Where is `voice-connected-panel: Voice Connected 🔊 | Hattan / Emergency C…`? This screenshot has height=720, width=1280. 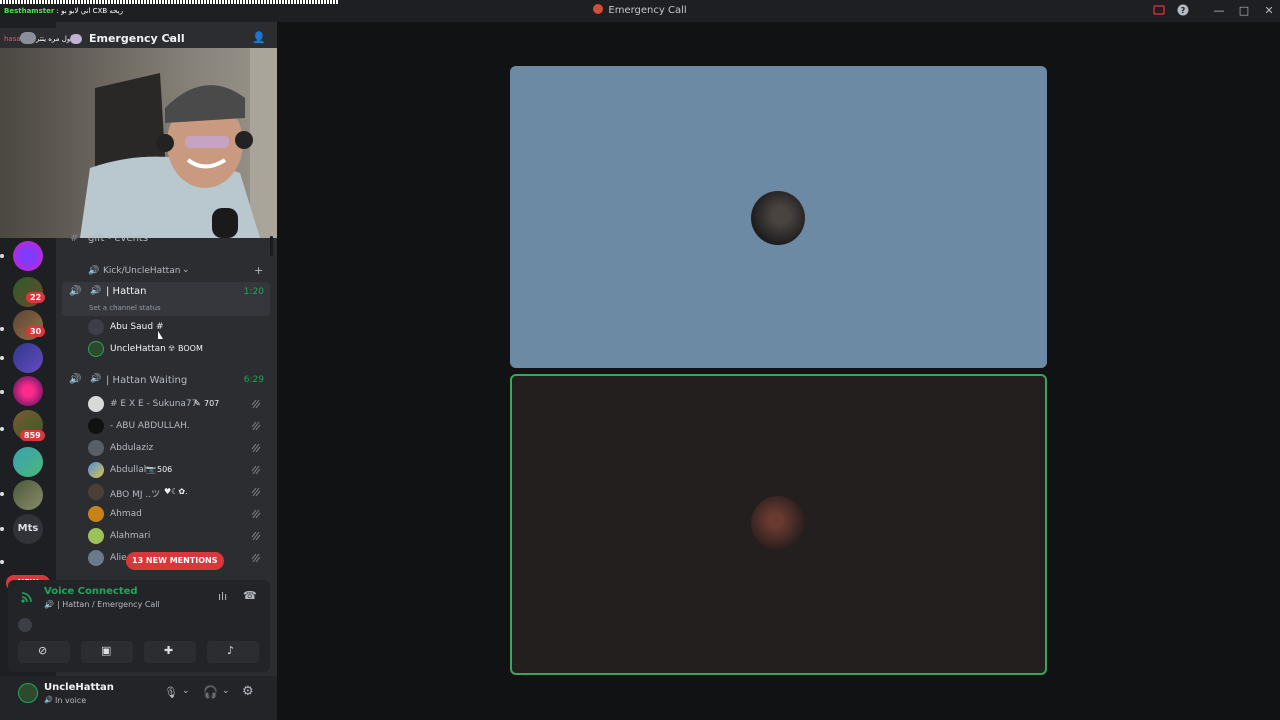
voice-connected-panel: Voice Connected 🔊 | Hattan / Emergency C… is located at coordinates (139, 626).